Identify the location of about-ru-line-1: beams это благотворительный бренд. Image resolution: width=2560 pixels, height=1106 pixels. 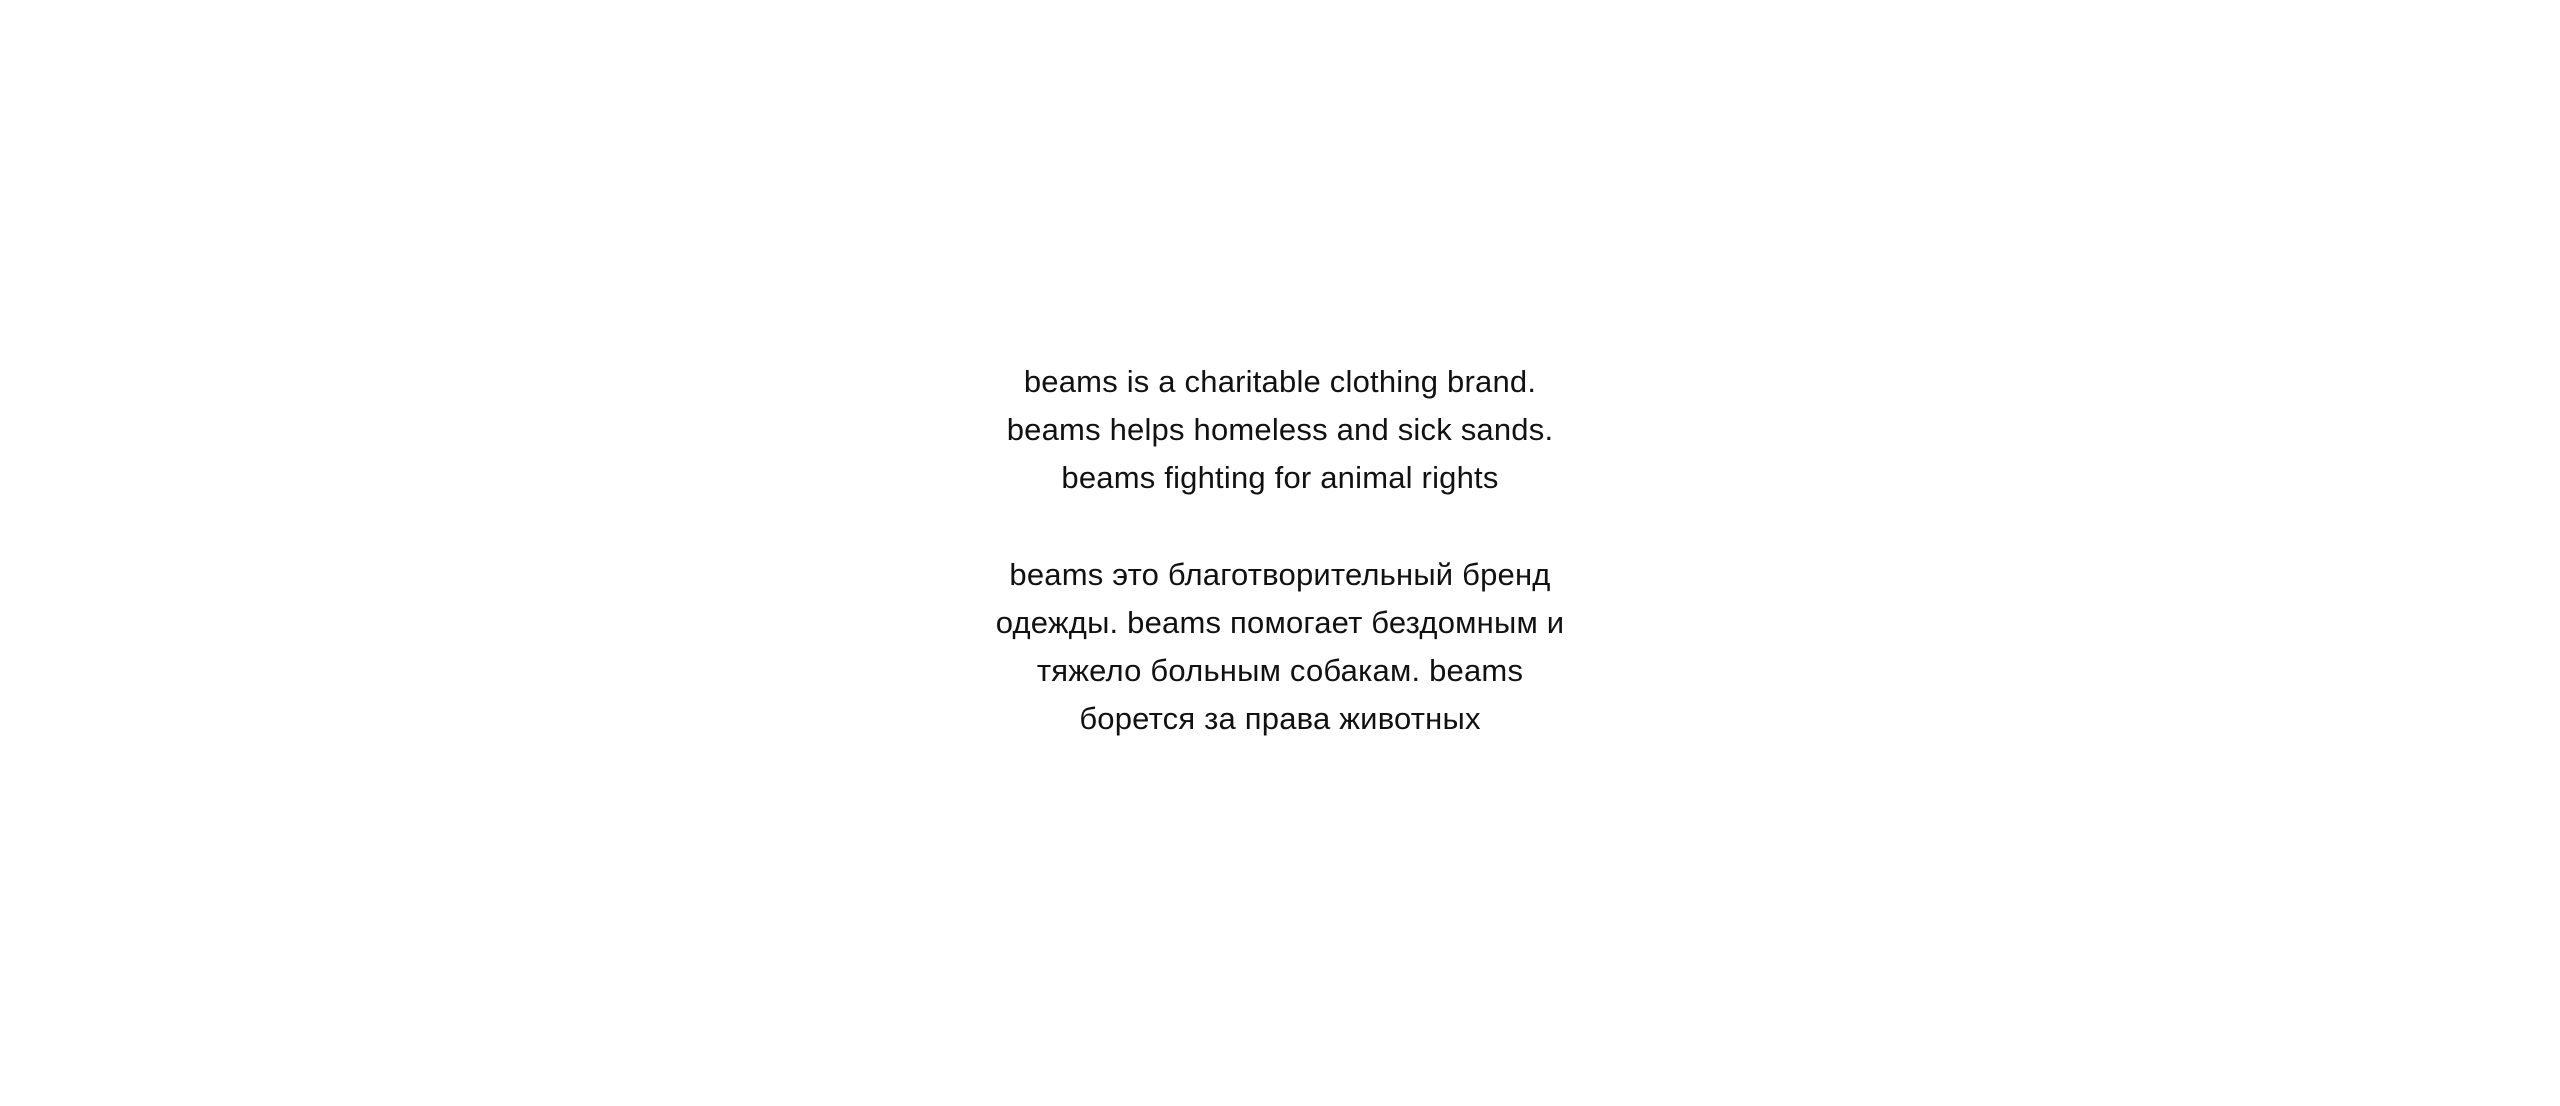
(1280, 574).